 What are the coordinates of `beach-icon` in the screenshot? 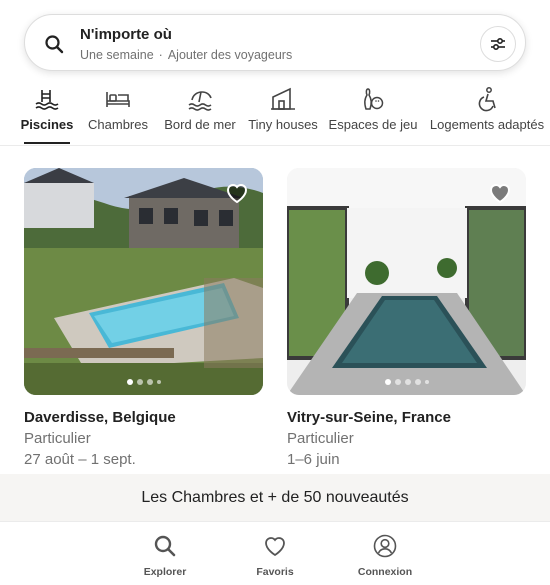 It's located at (200, 101).